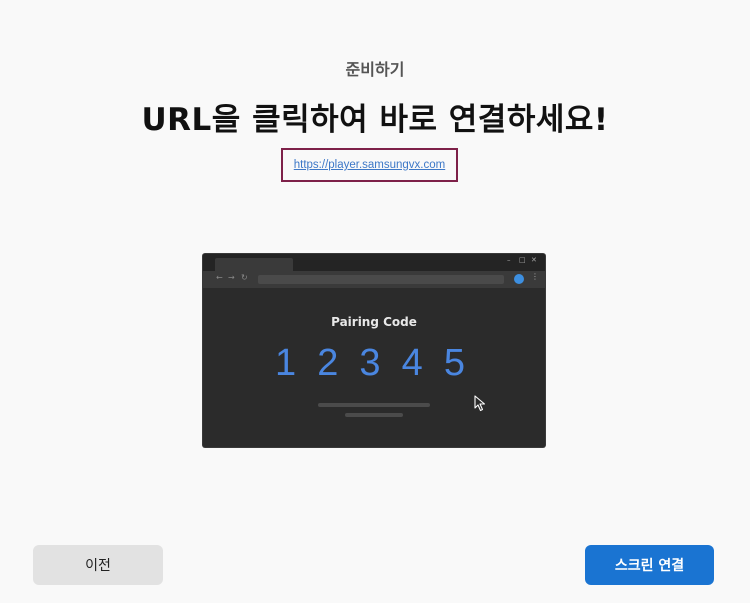  What do you see at coordinates (480, 403) in the screenshot?
I see `mouse-cursor-icon` at bounding box center [480, 403].